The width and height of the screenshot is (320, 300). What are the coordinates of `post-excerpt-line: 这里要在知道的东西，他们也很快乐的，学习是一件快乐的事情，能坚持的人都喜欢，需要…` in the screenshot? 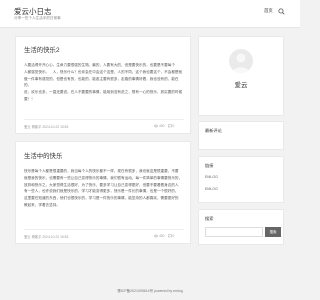 It's located at (101, 198).